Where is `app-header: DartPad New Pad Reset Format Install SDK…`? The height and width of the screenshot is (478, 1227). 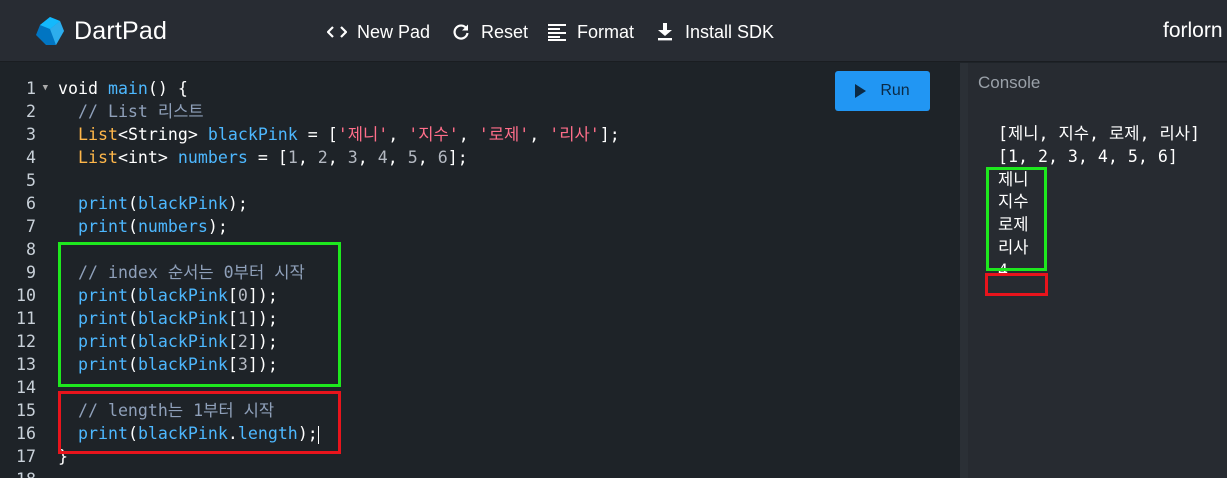
app-header: DartPad New Pad Reset Format Install SDK… is located at coordinates (613, 31).